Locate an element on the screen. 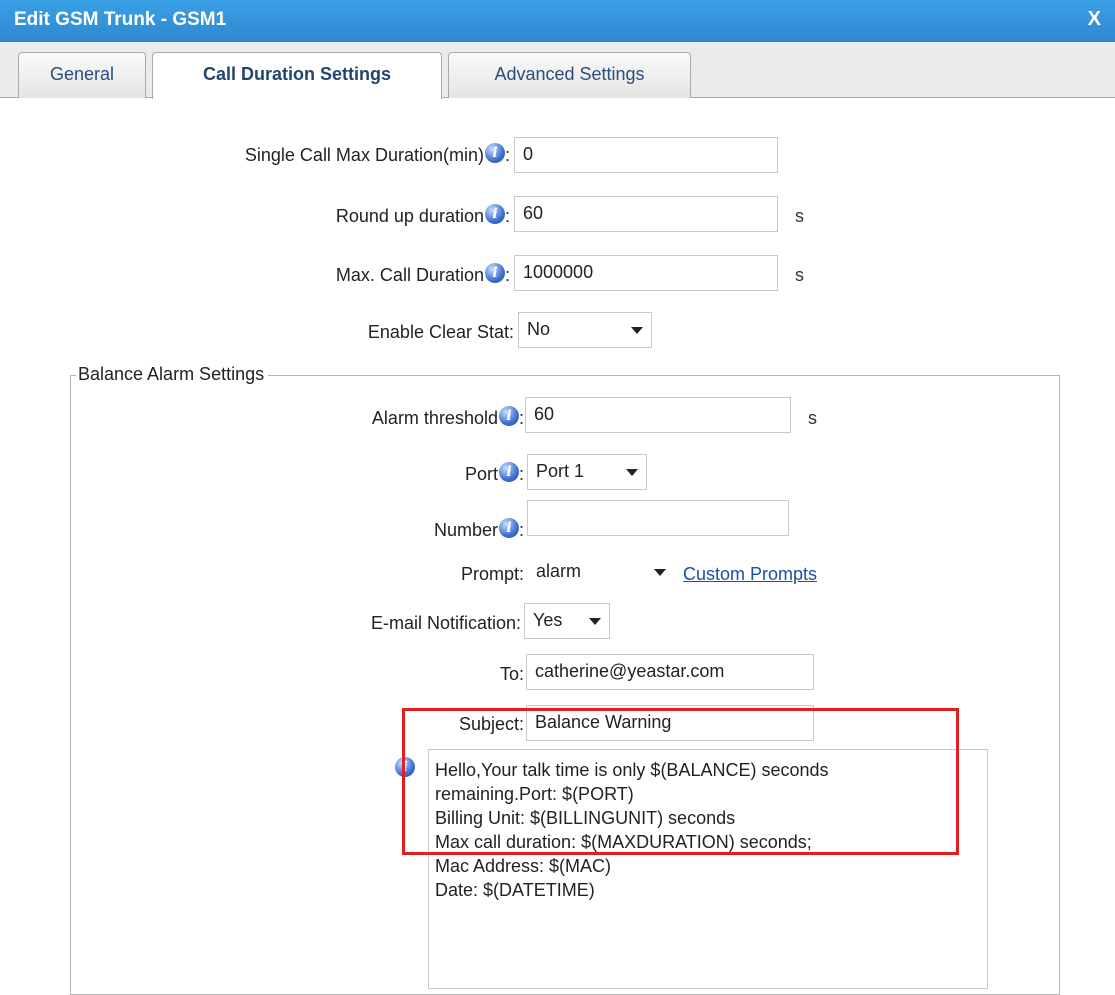 This screenshot has height=995, width=1115. max-call-duration-label: Max. Call Duration i: is located at coordinates (422, 274).